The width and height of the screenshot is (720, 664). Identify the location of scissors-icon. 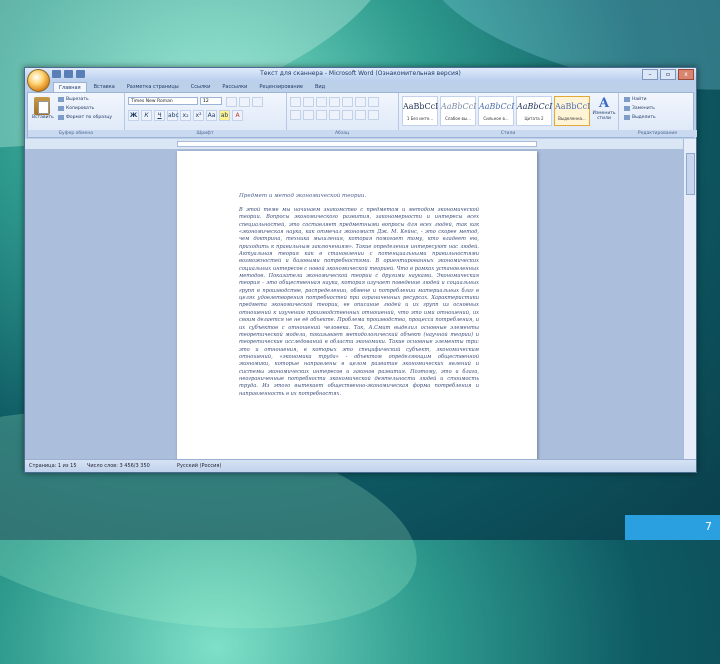
(61, 99).